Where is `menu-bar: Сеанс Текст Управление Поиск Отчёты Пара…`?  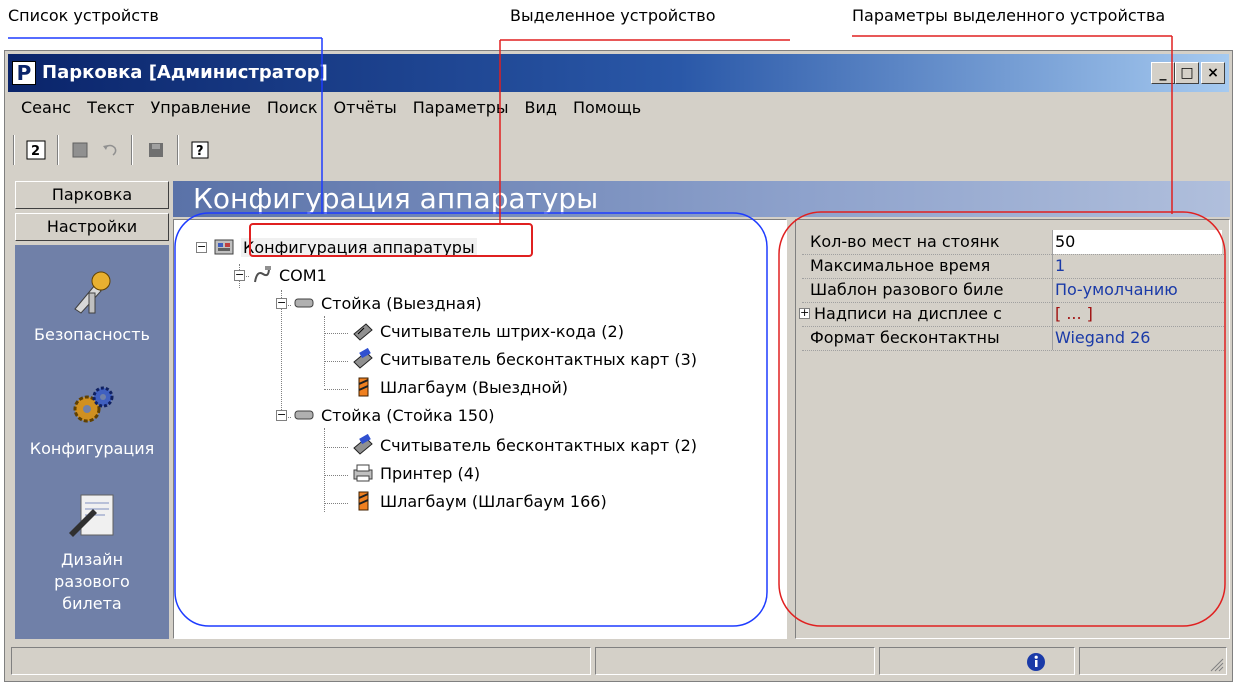 menu-bar: Сеанс Текст Управление Поиск Отчёты Пара… is located at coordinates (331, 109).